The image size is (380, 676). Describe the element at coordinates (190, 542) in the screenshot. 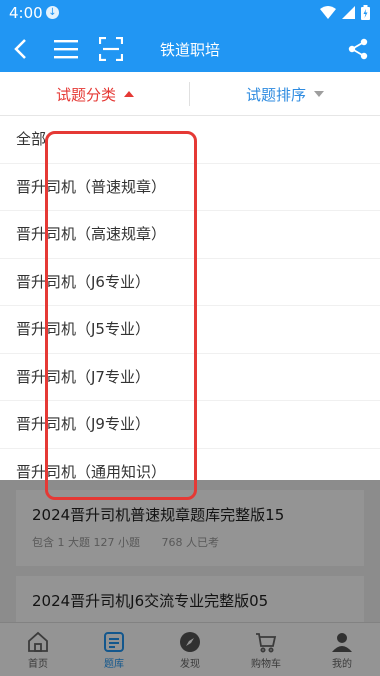

I see `result-taken-count: 768 人已考` at that location.